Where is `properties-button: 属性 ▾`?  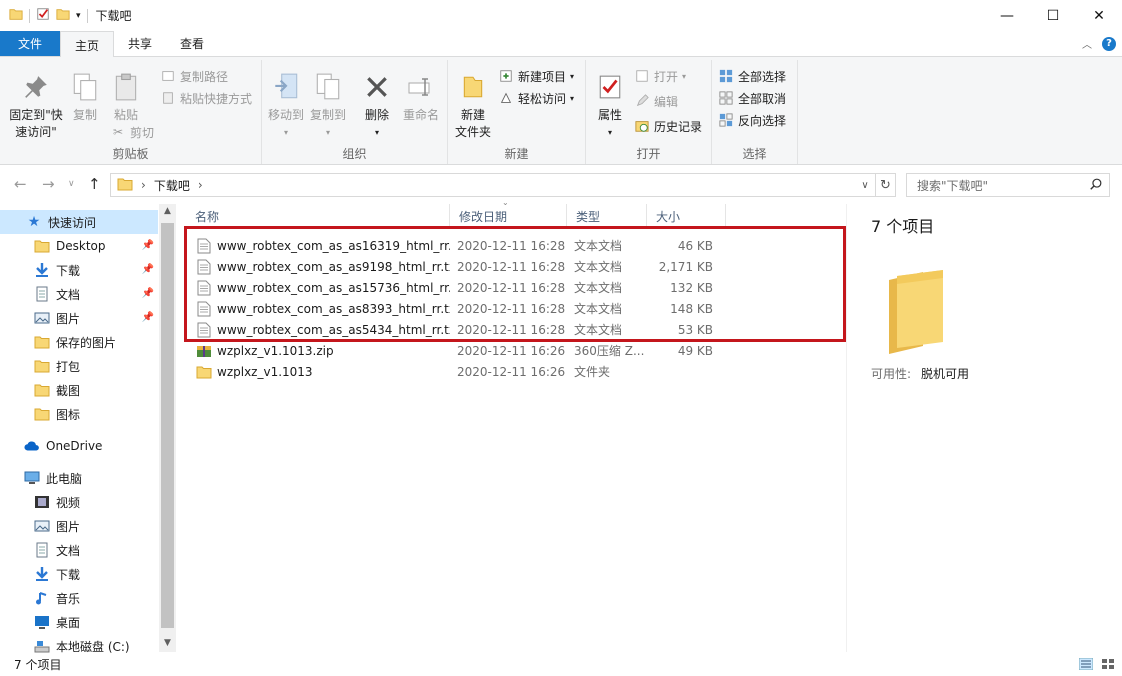
properties-button: 属性 ▾ is located at coordinates (610, 105).